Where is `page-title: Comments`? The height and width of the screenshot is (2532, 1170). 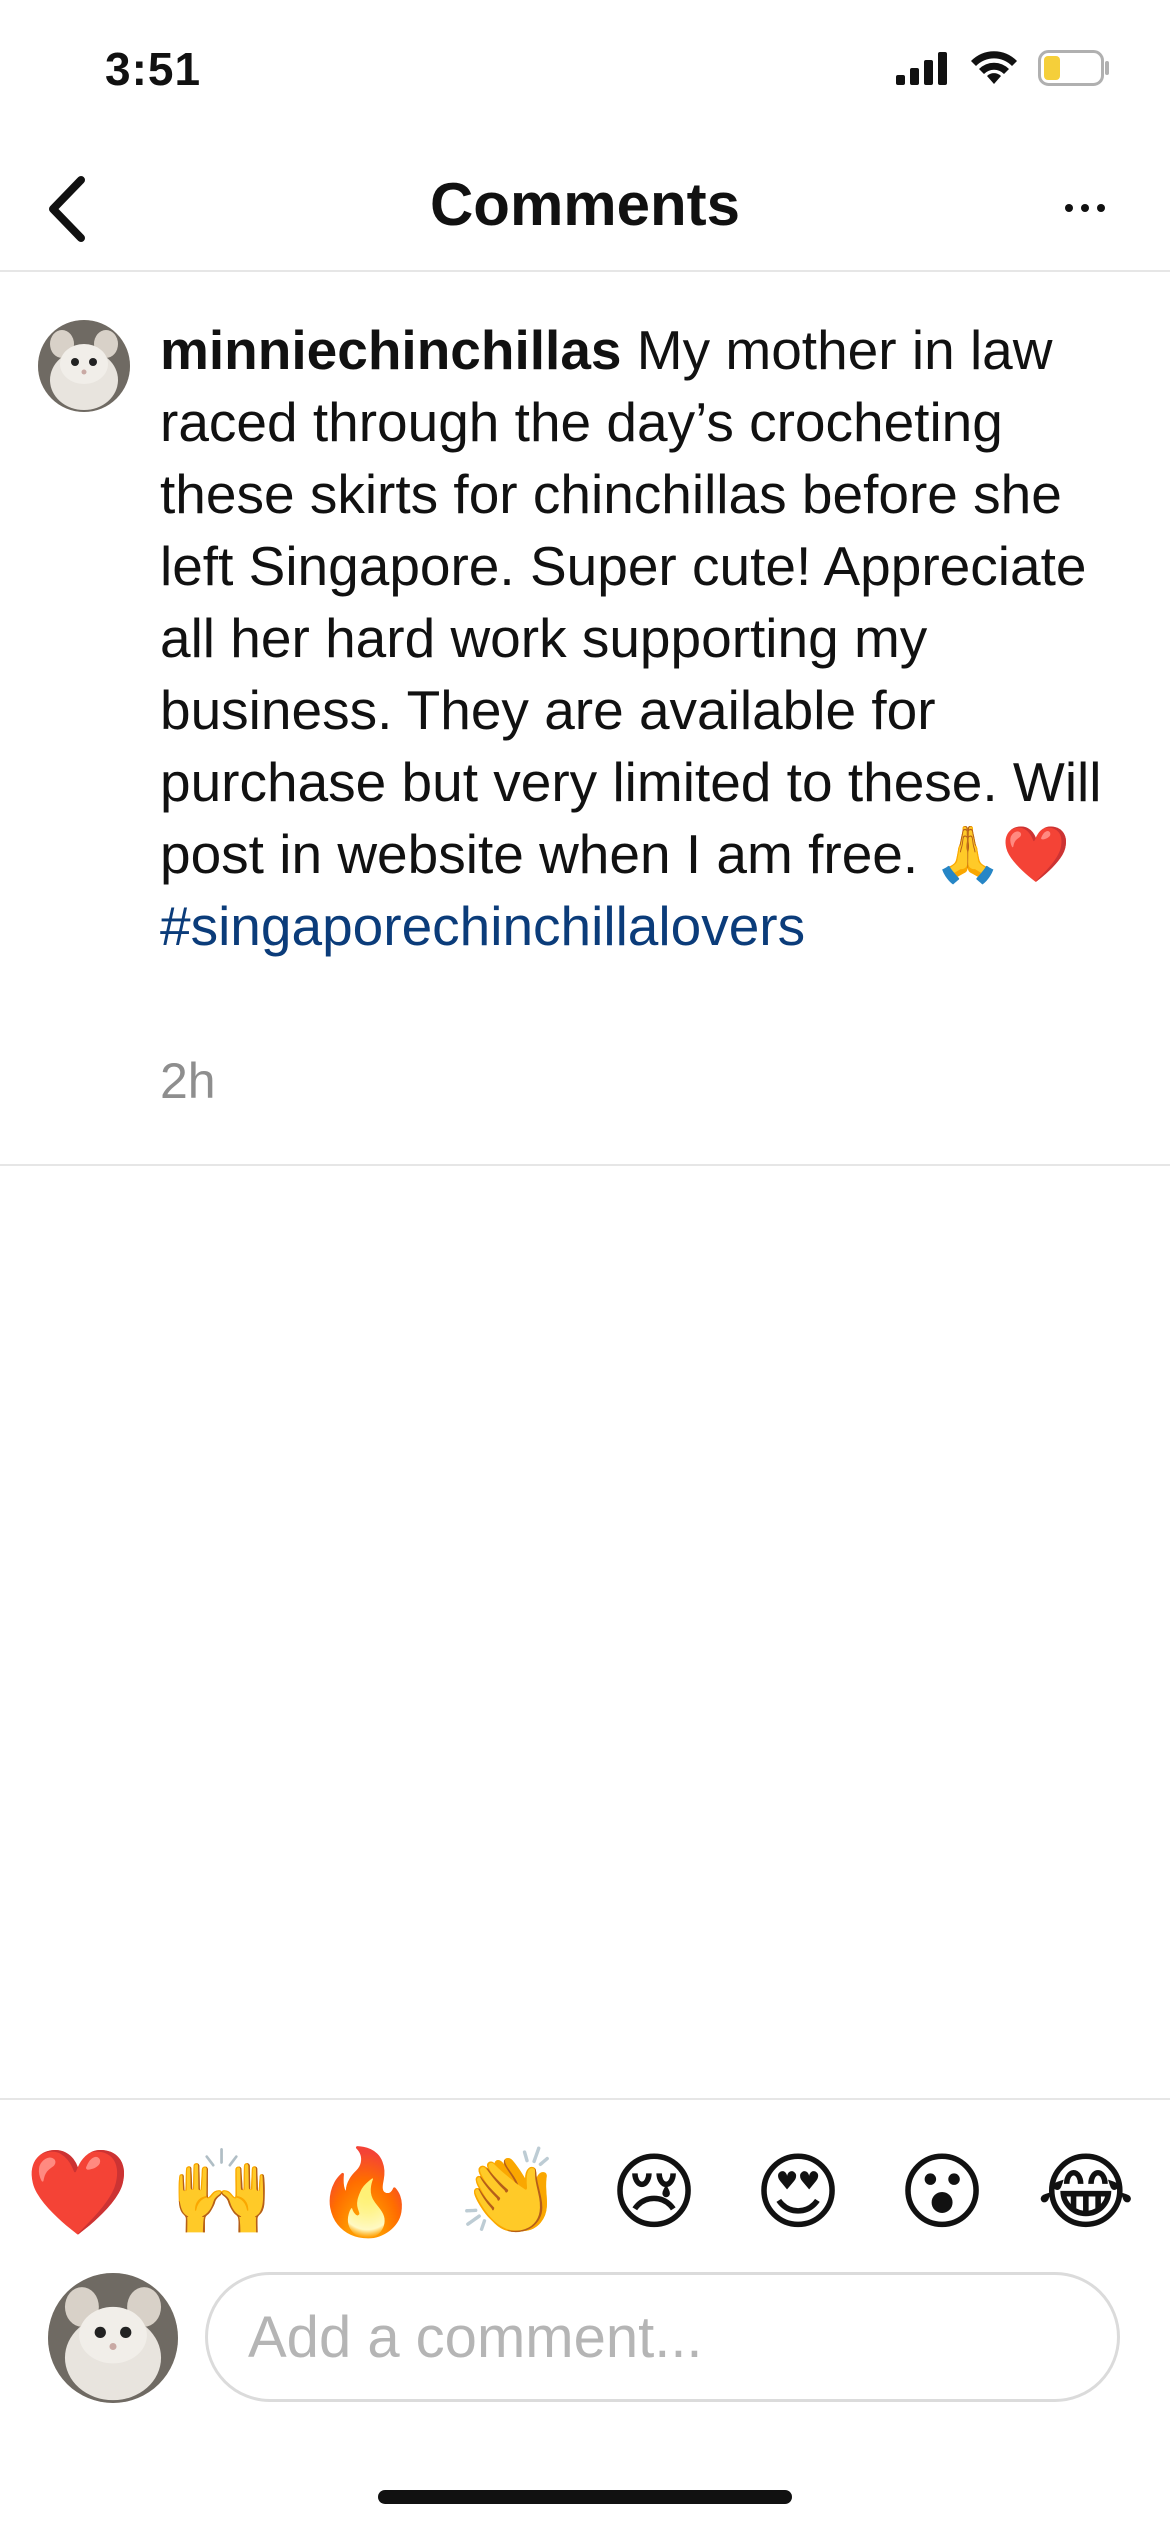
page-title: Comments is located at coordinates (585, 204).